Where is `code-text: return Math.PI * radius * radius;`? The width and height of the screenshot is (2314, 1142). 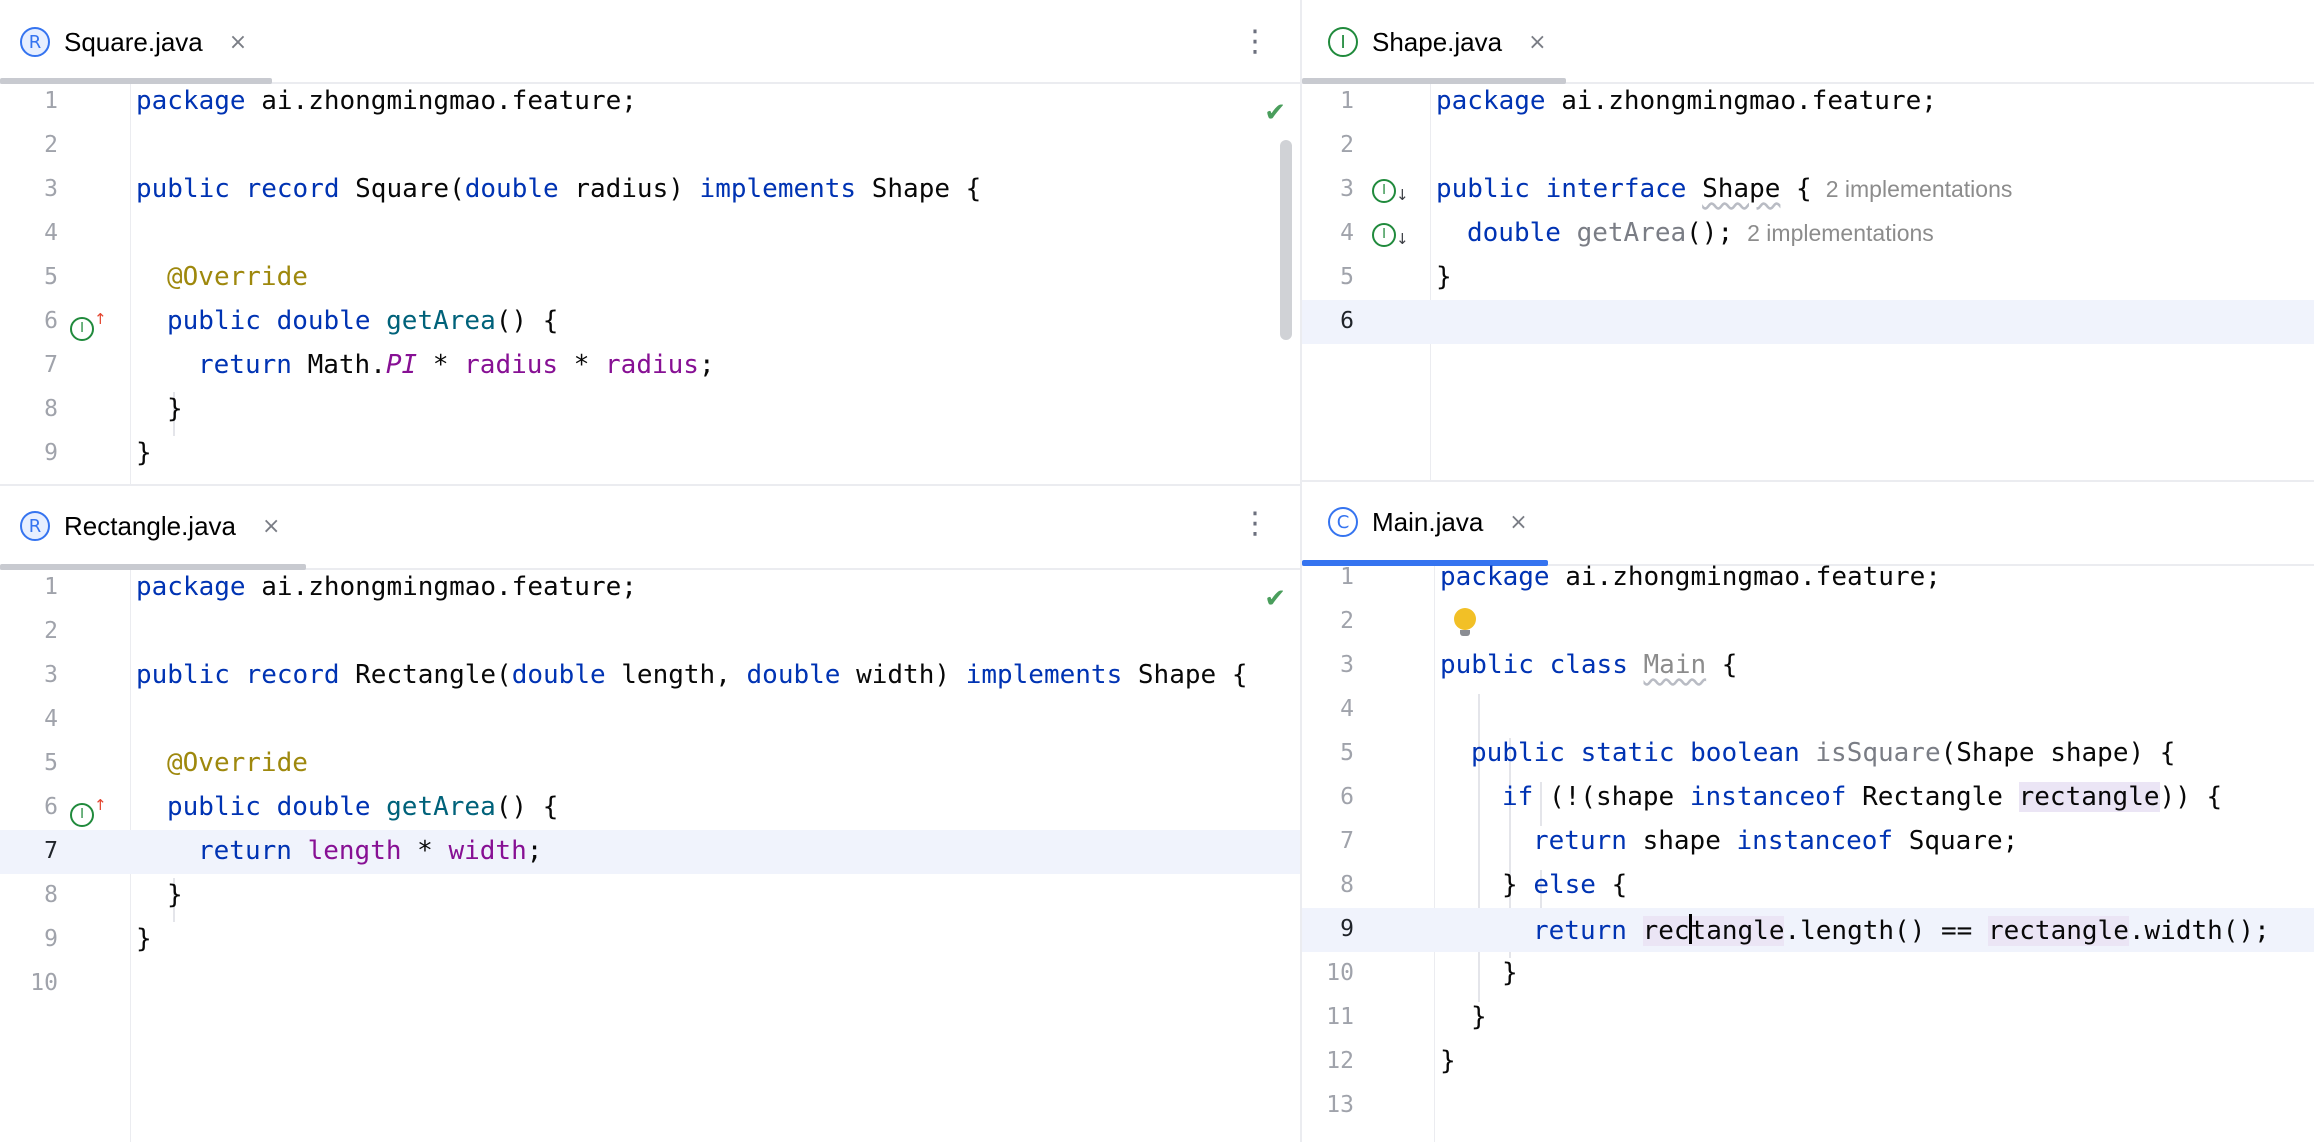 code-text: return Math.PI * radius * radius; is located at coordinates (456, 365).